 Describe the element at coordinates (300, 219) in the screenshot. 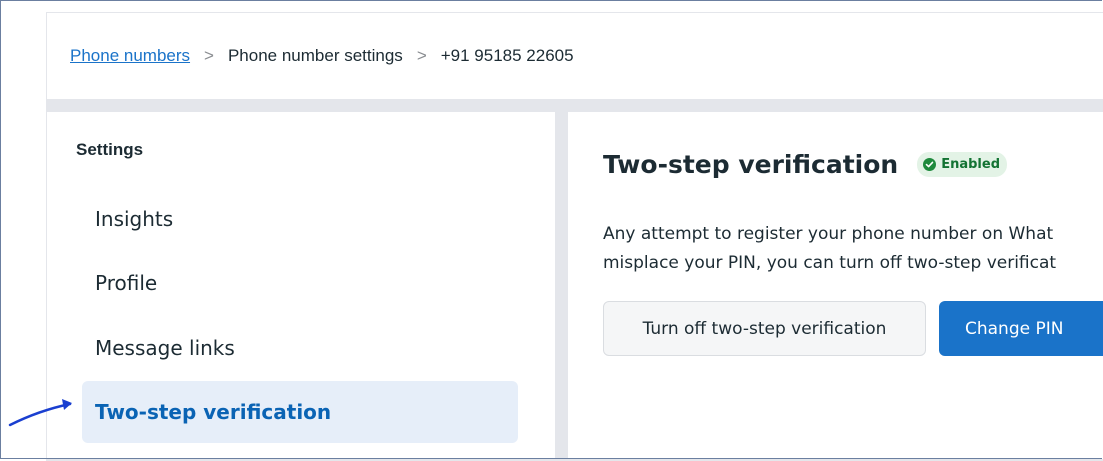

I see `sidebar-item-insights: Insights` at that location.